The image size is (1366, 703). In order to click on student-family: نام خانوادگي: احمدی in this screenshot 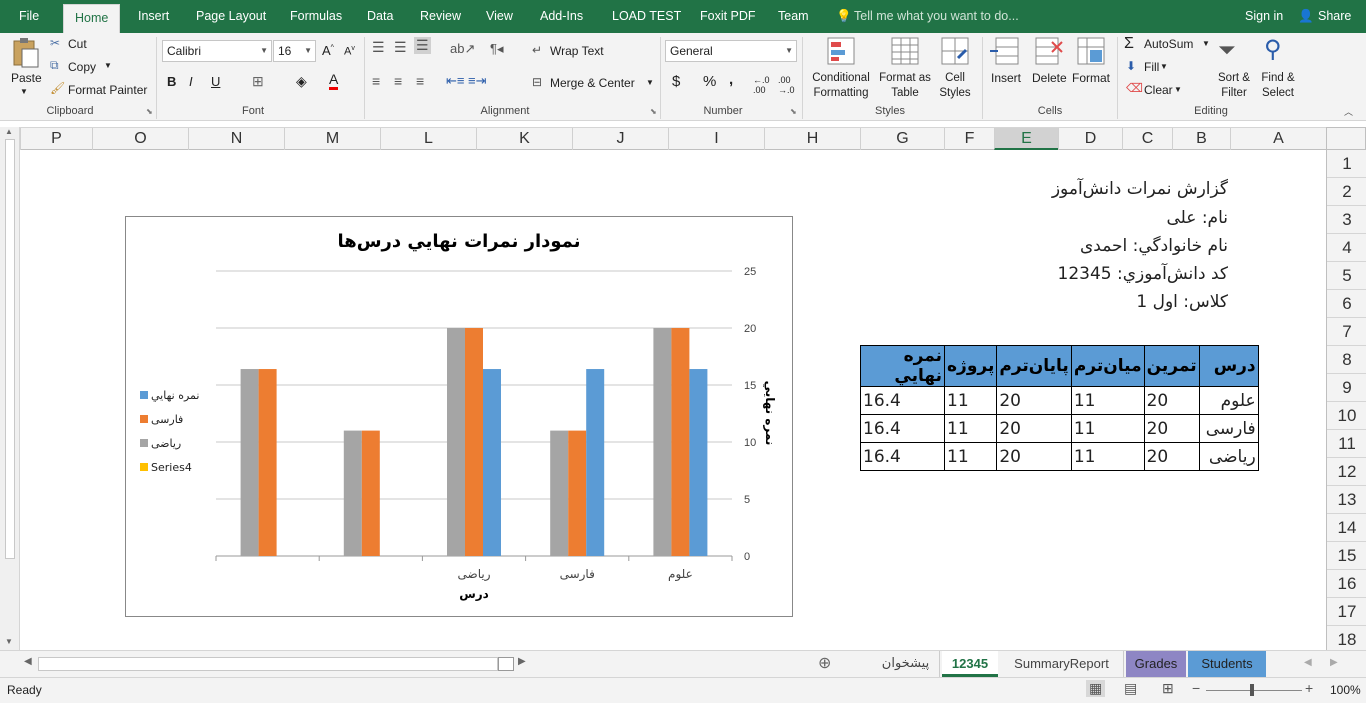, I will do `click(1154, 246)`.